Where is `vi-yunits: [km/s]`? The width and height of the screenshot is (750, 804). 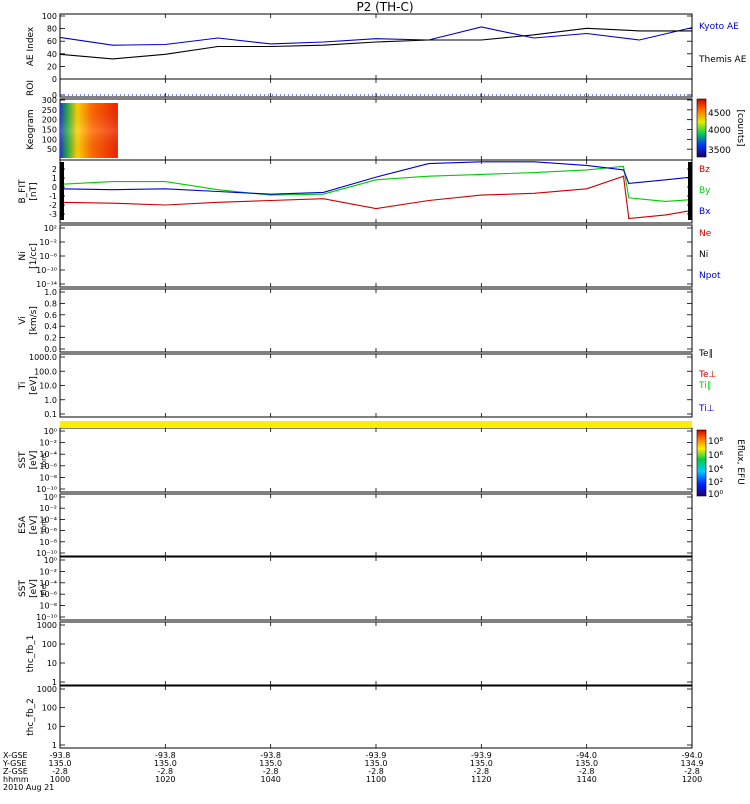
vi-yunits: [km/s] is located at coordinates (34, 320).